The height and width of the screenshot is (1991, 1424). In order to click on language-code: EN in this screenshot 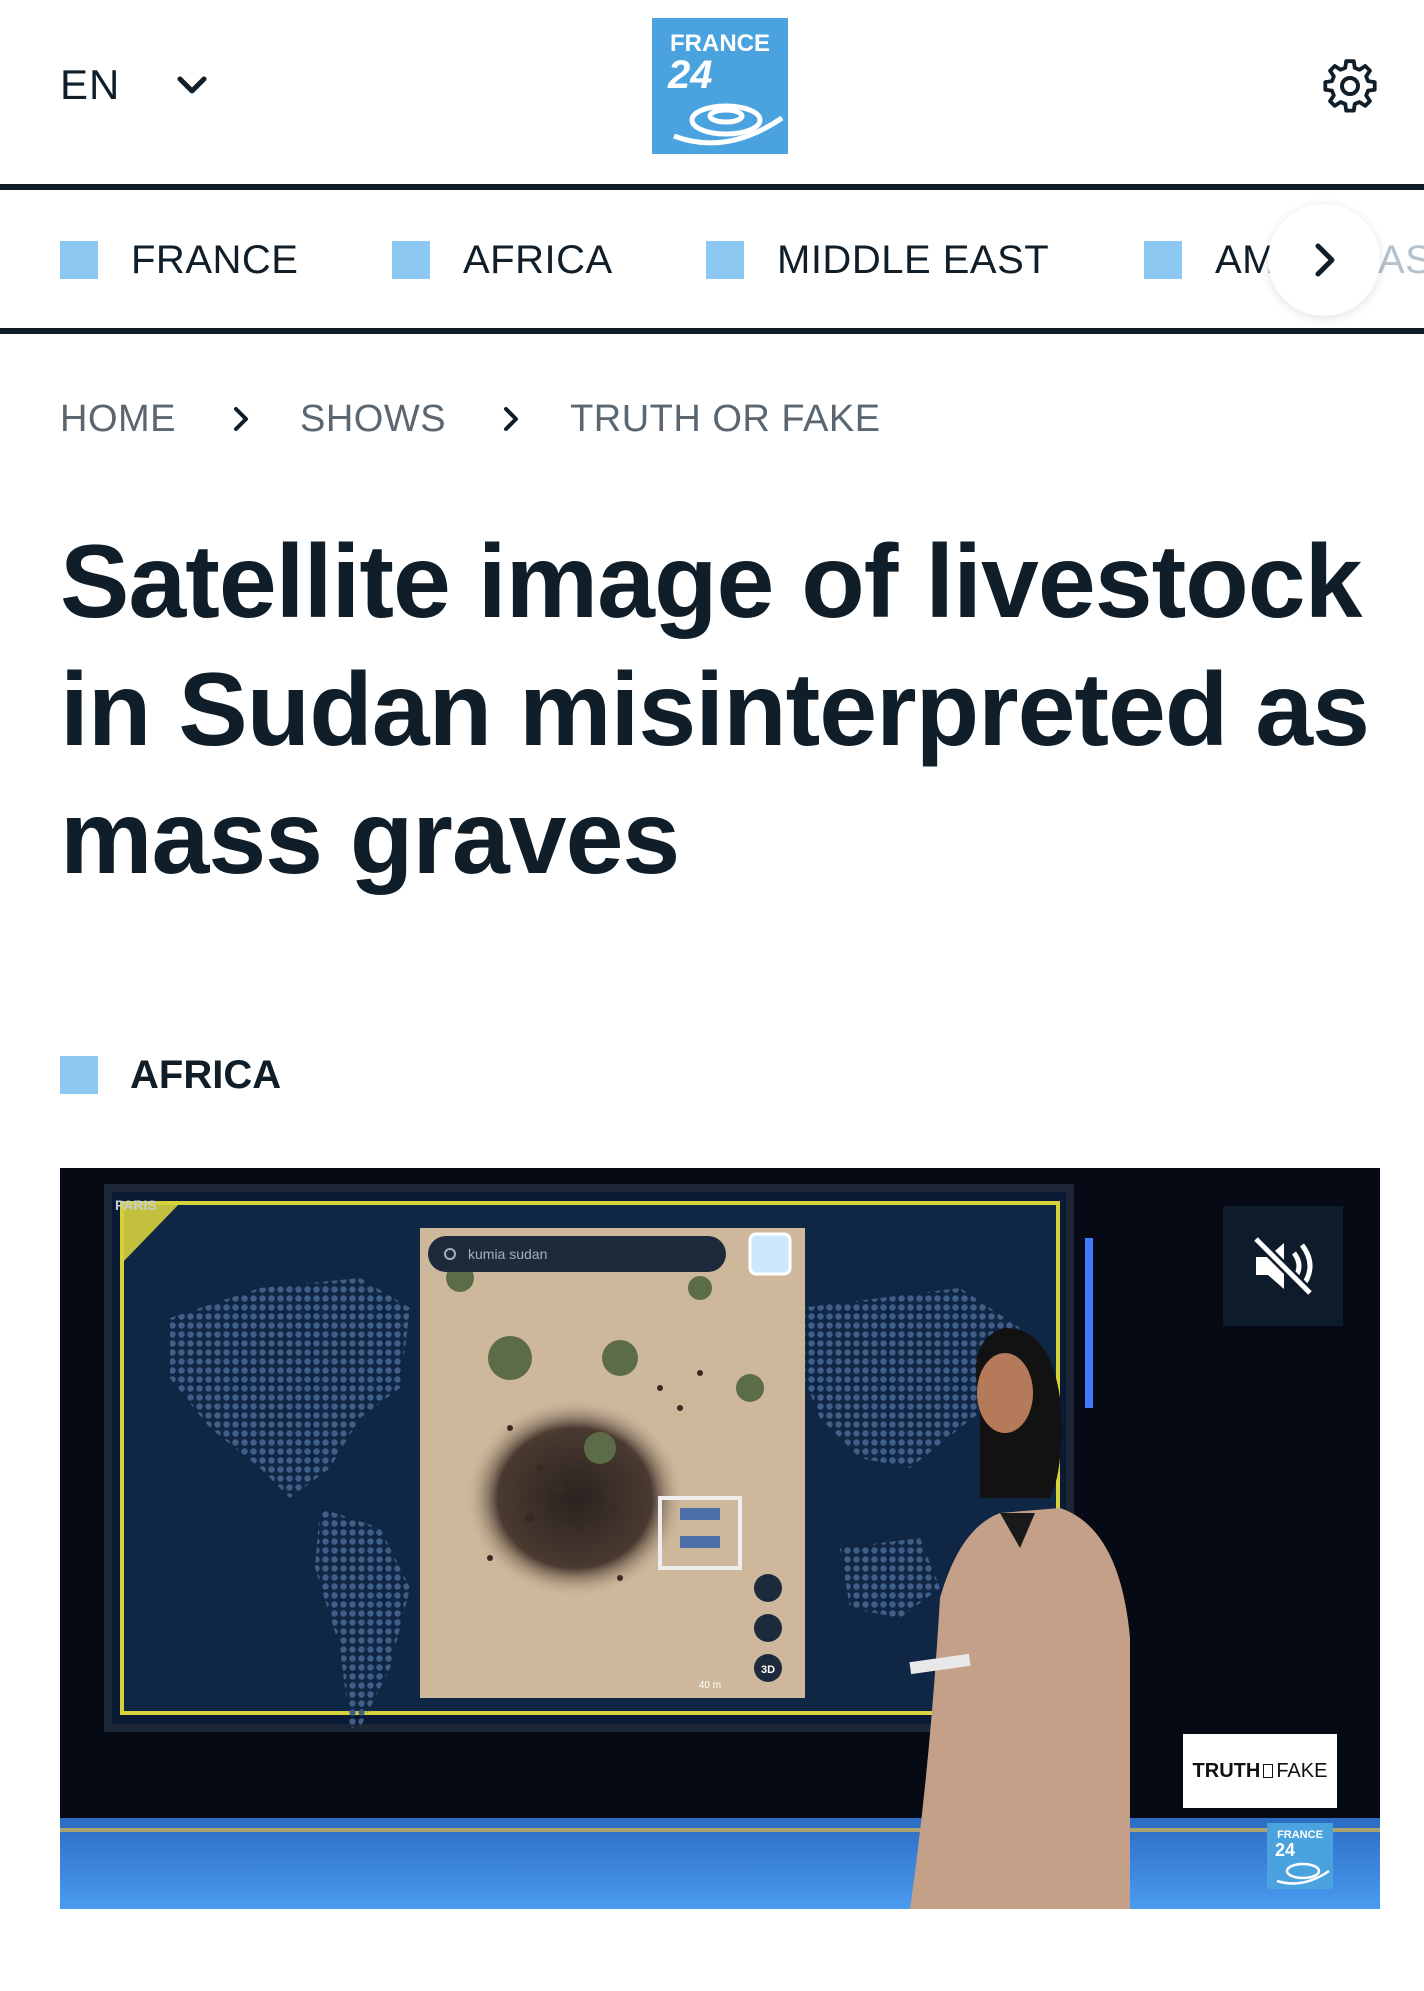, I will do `click(90, 84)`.